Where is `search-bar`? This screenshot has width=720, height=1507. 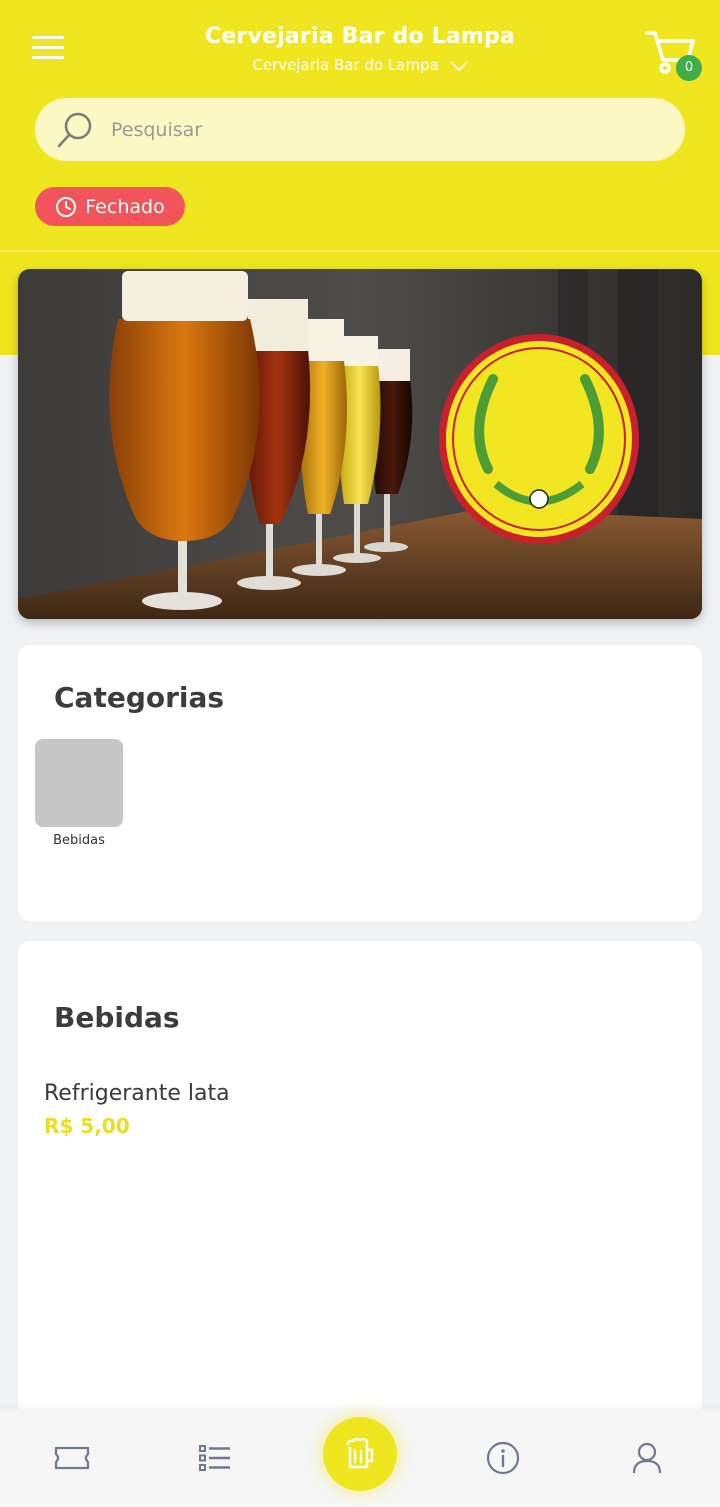 search-bar is located at coordinates (360, 129).